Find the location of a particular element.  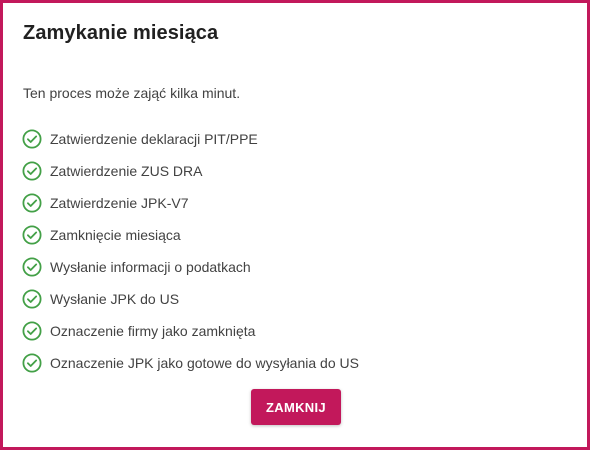

dialog-subtitle: Ten proces może zająć kilka minut. is located at coordinates (132, 93).